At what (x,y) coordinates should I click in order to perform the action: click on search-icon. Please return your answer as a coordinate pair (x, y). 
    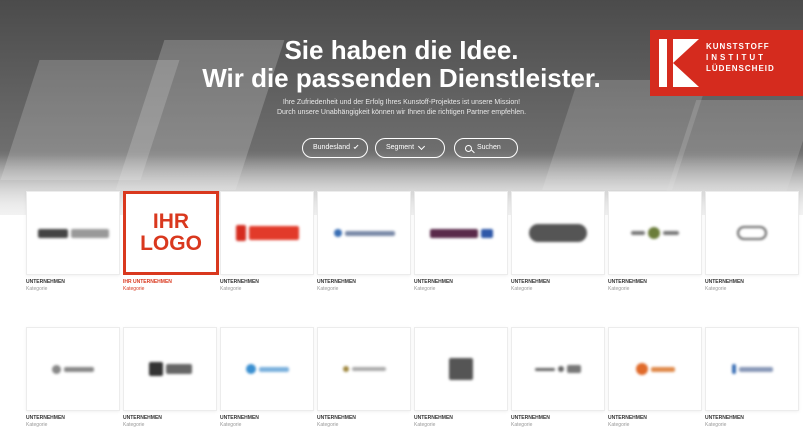
    Looking at the image, I should click on (468, 148).